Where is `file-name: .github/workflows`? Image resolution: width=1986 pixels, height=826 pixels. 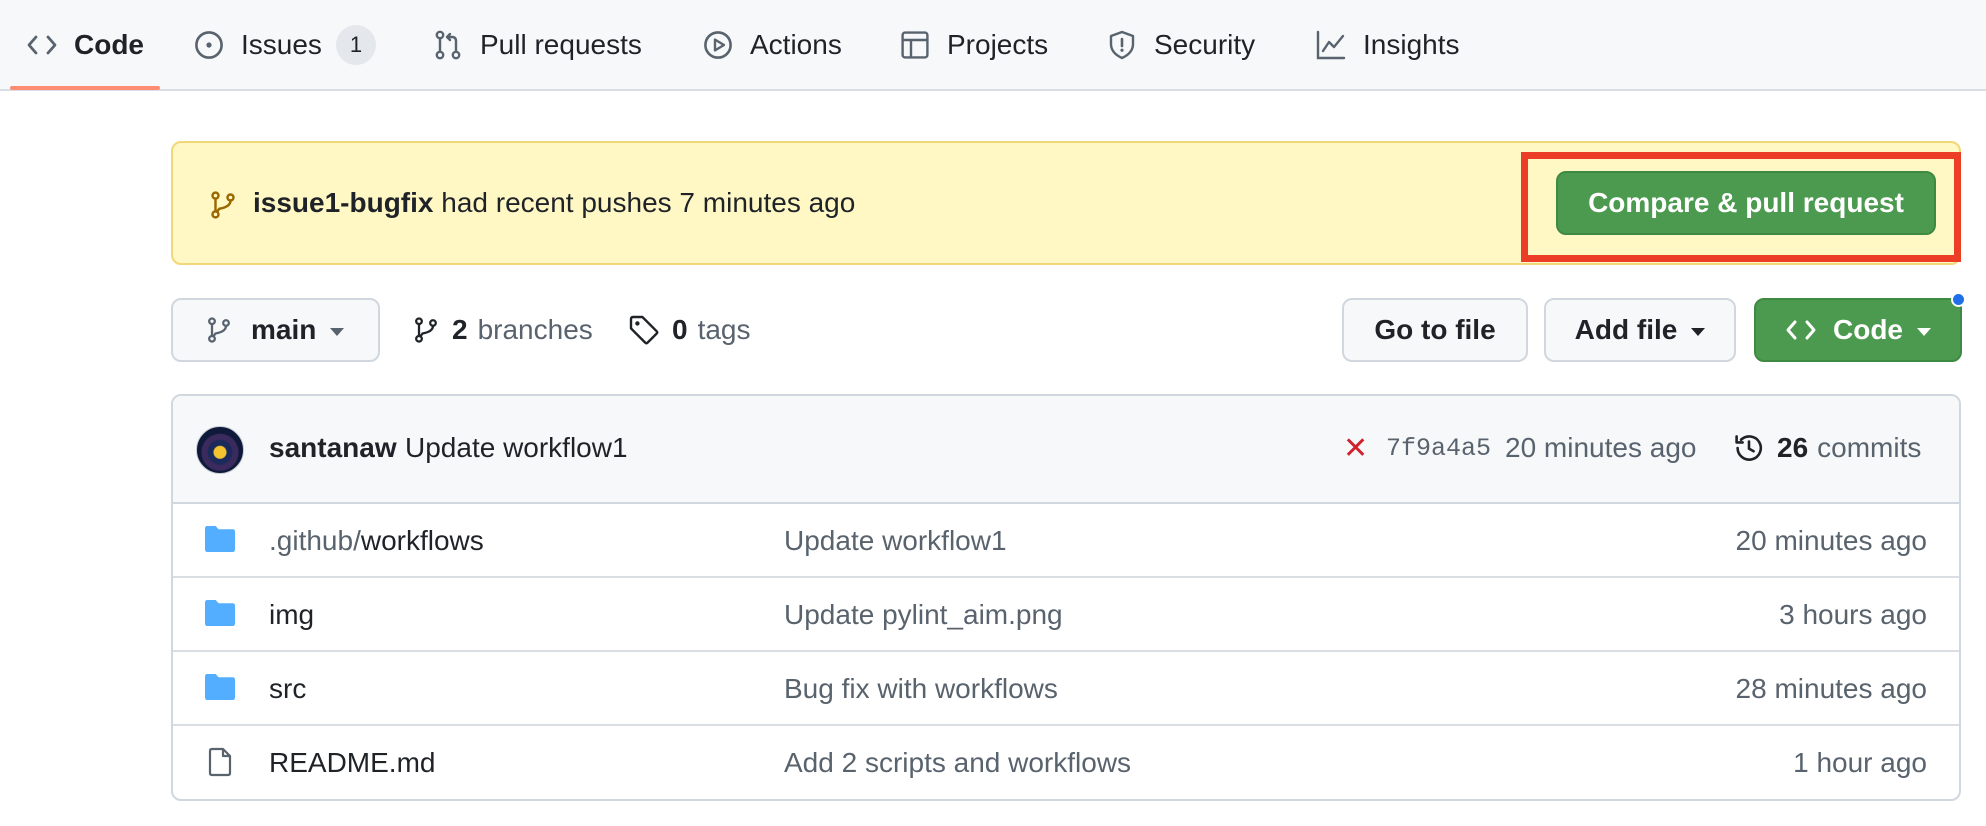 file-name: .github/workflows is located at coordinates (376, 541).